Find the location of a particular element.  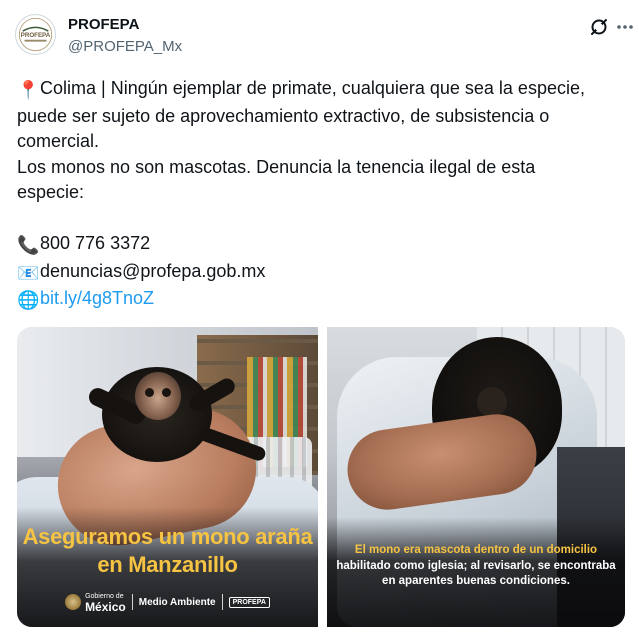

email-address: denuncias@profepa.gob.mx is located at coordinates (153, 270).